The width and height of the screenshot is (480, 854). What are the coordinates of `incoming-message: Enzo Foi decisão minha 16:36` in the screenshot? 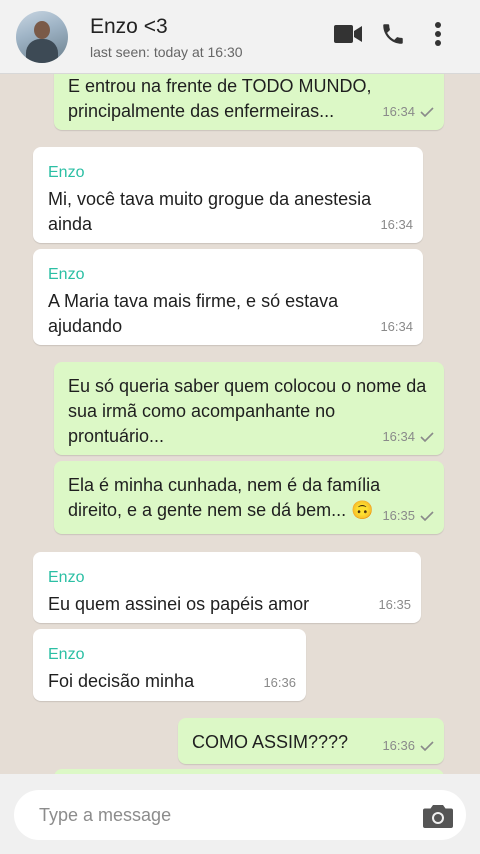 It's located at (169, 665).